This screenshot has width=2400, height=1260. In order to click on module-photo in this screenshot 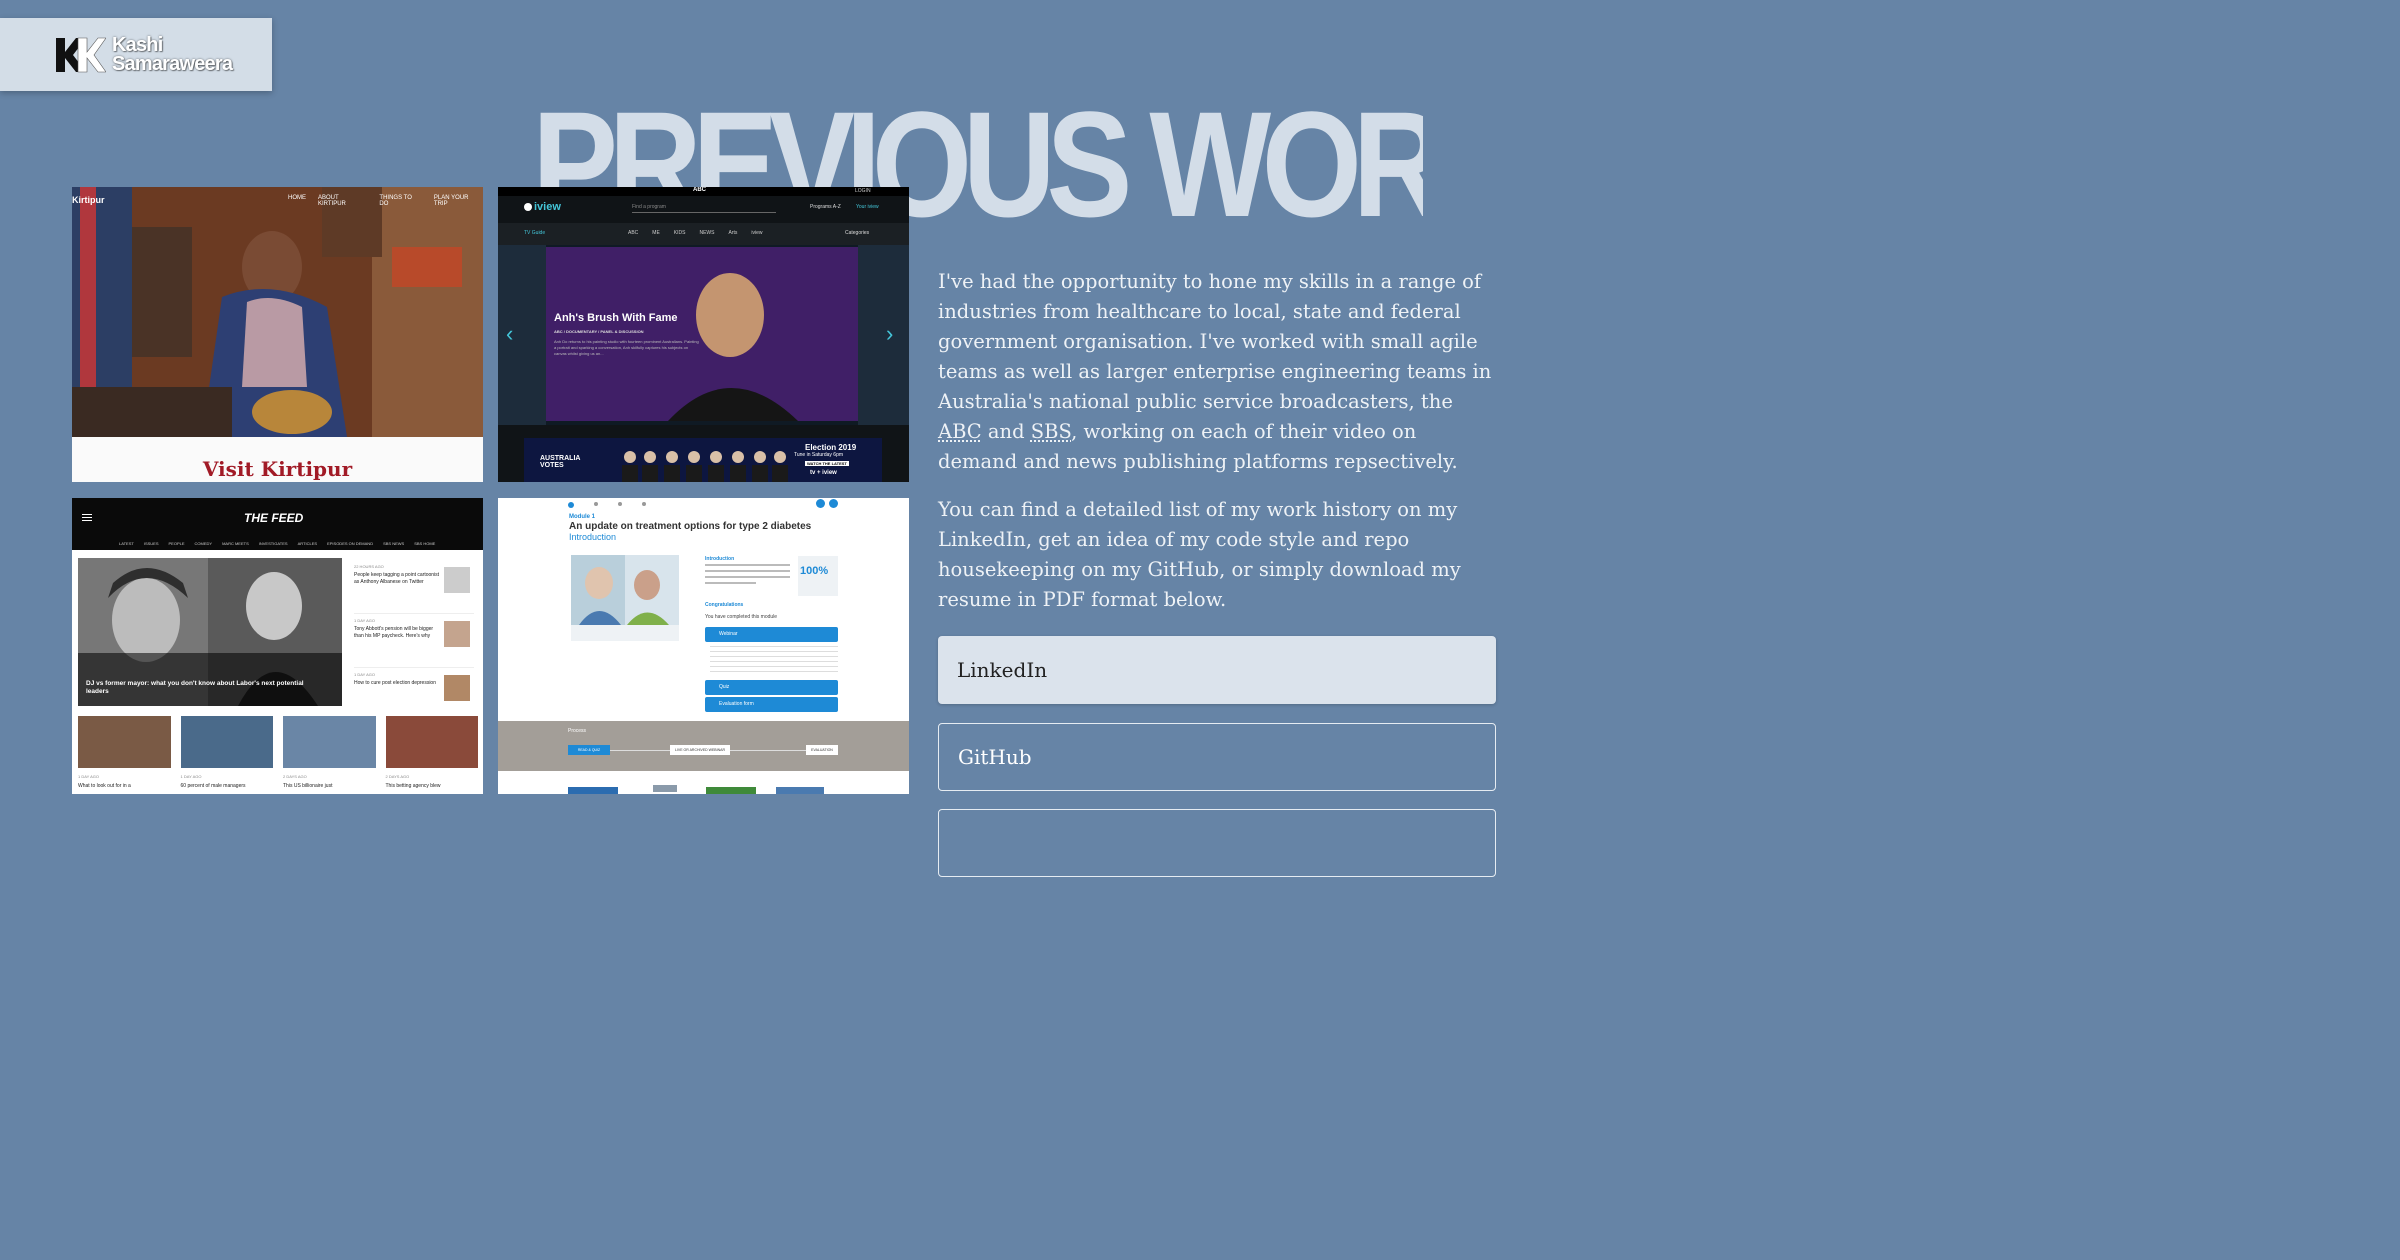, I will do `click(625, 598)`.